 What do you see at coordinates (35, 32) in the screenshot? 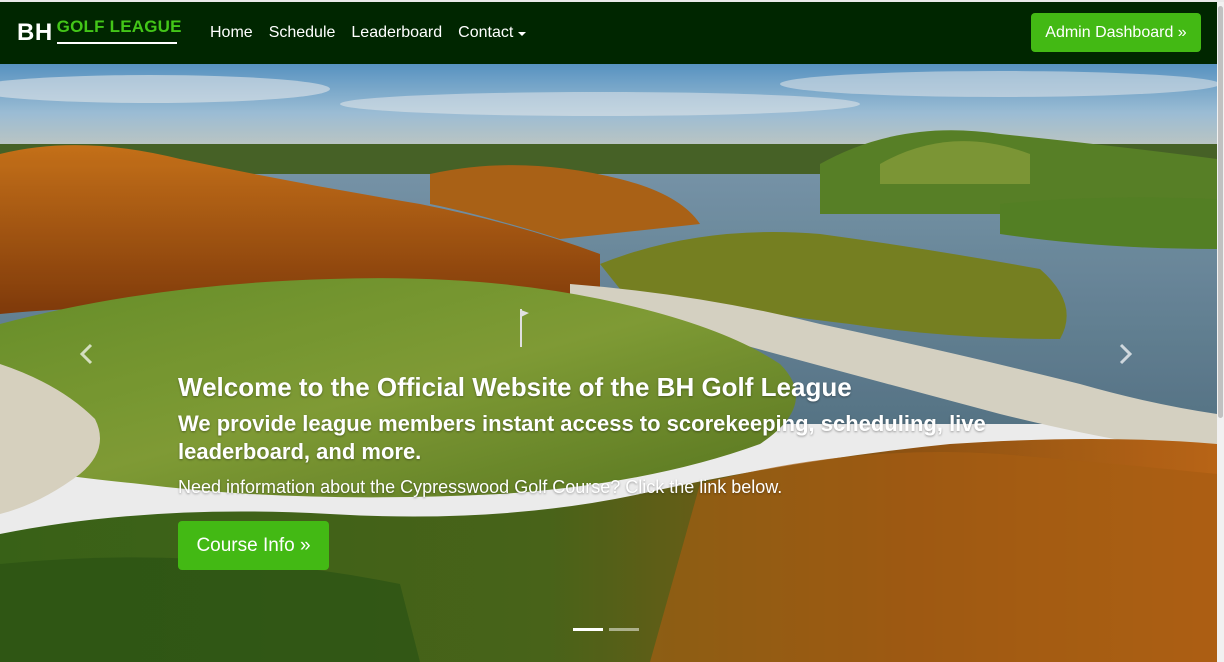
I see `brand-prefix: BH` at bounding box center [35, 32].